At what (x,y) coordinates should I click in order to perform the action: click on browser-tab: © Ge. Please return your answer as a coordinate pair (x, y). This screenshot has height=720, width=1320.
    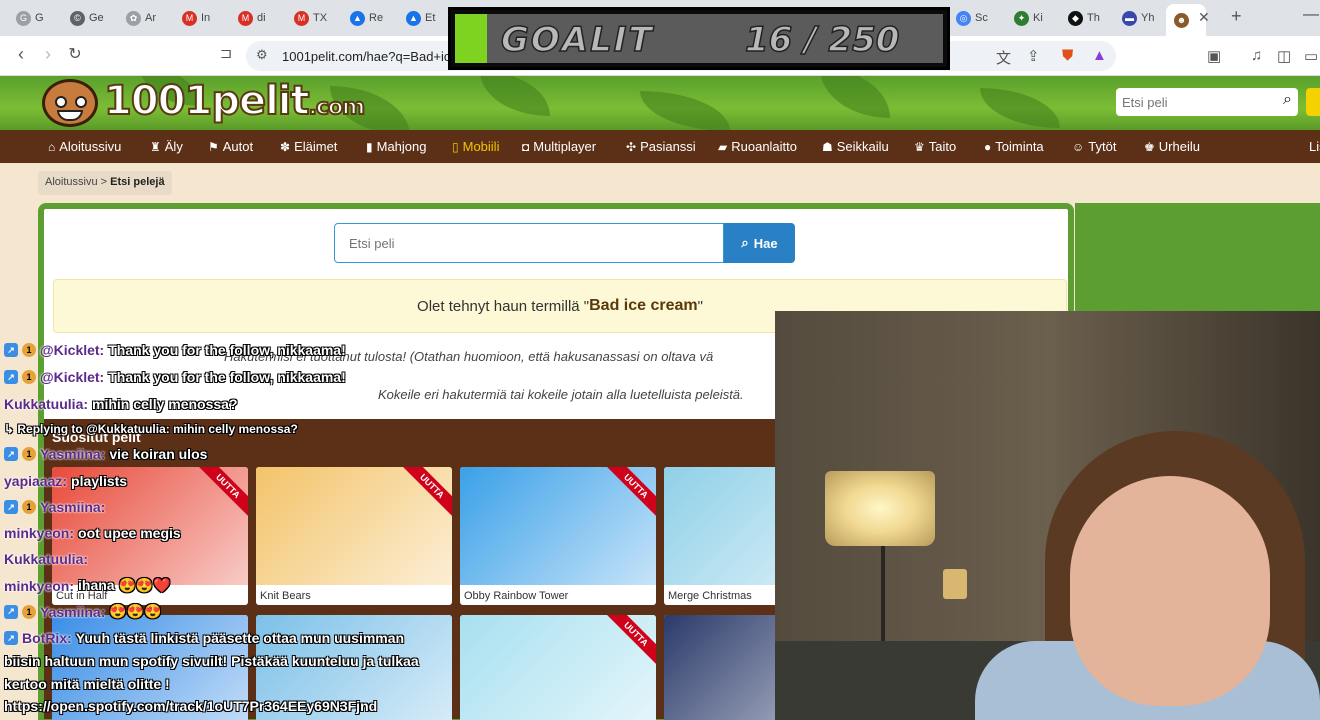
    Looking at the image, I should click on (90, 18).